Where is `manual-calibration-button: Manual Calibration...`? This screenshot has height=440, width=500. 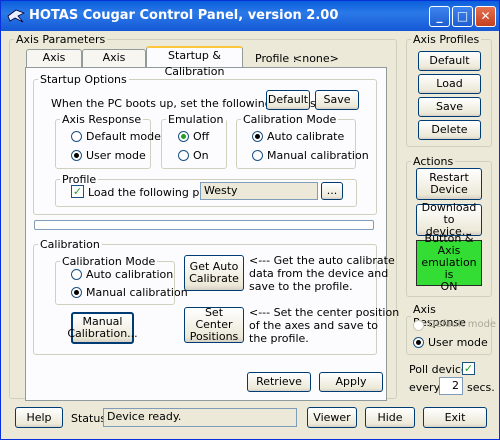 manual-calibration-button: Manual Calibration... is located at coordinates (102, 328).